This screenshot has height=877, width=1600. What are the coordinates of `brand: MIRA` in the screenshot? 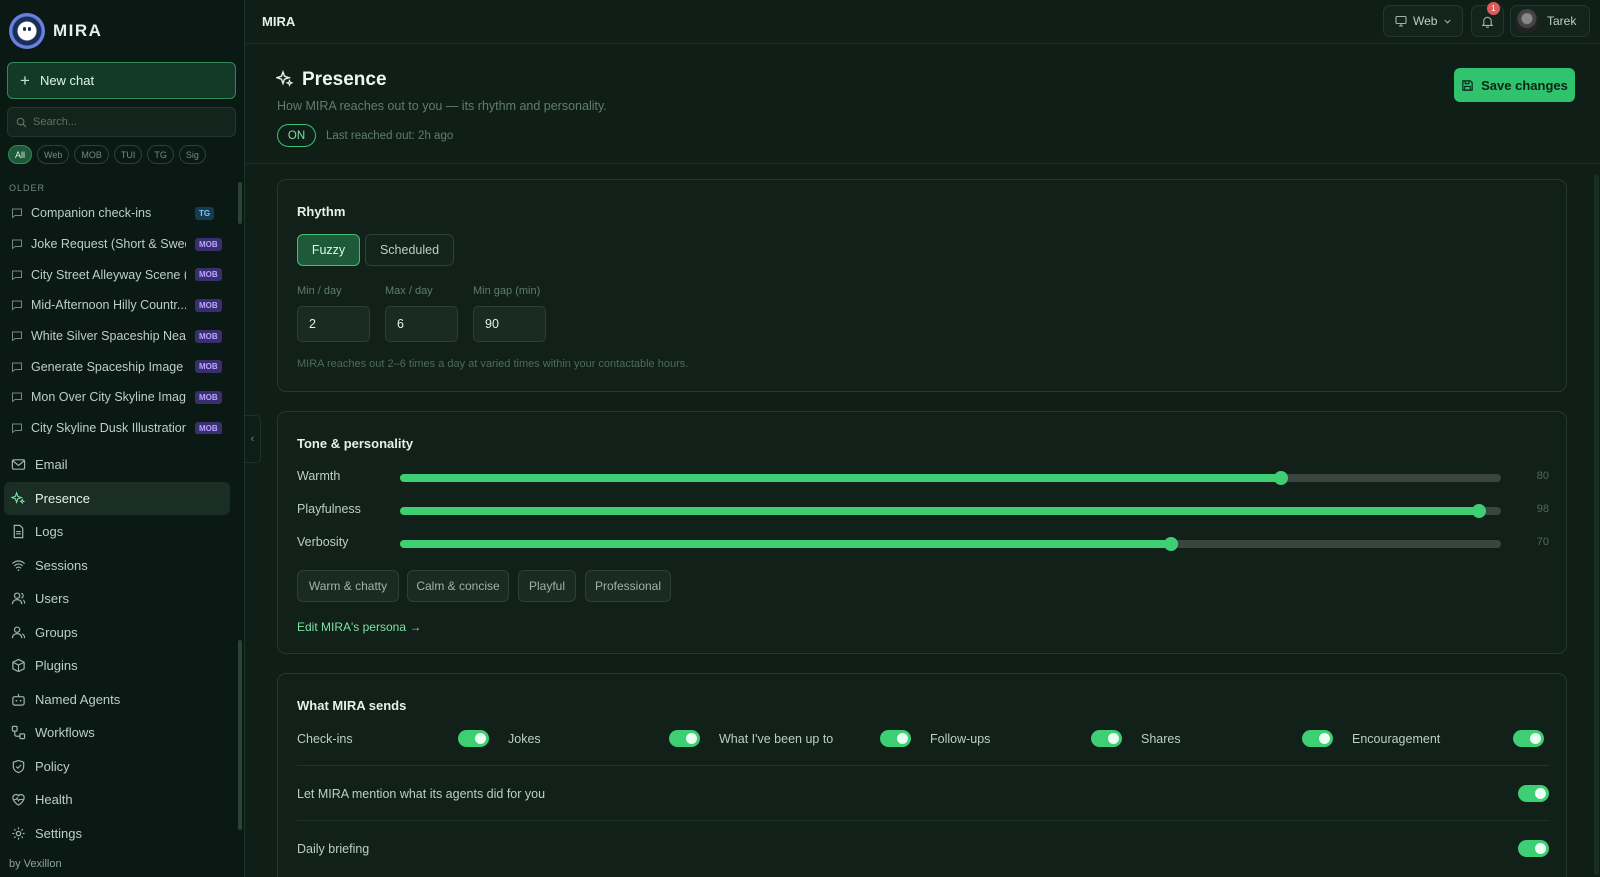 It's located at (55, 31).